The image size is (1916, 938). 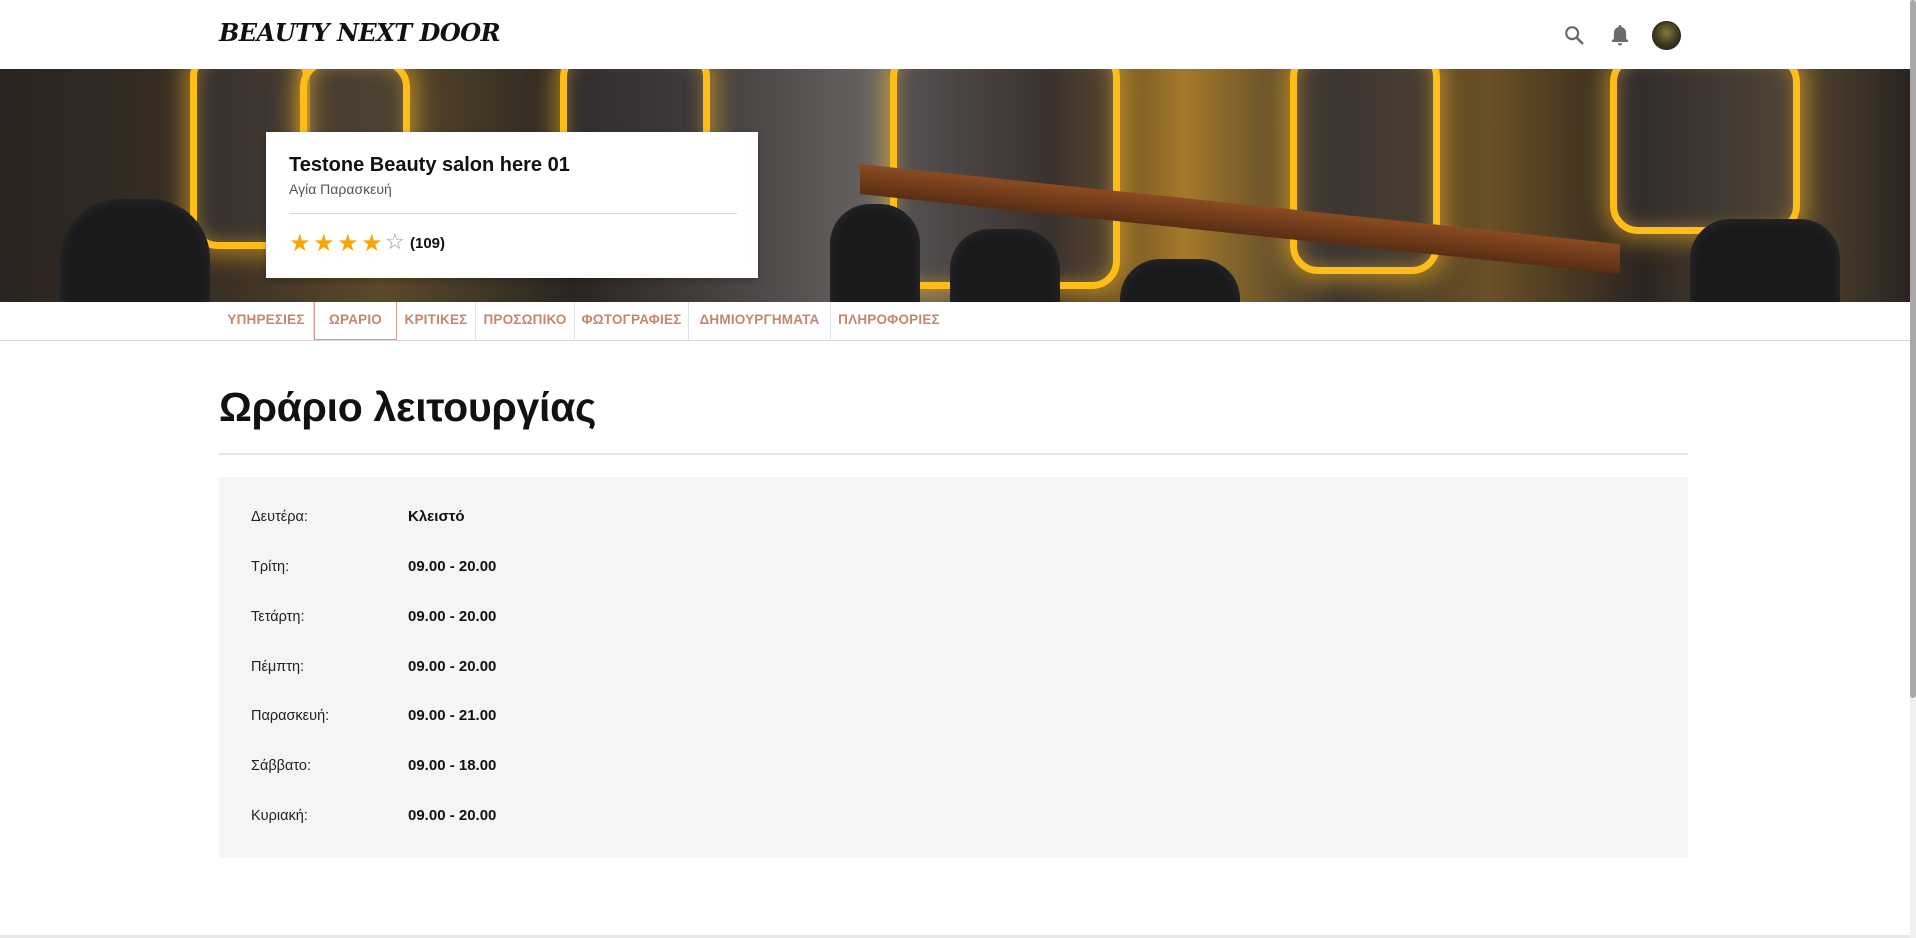 I want to click on bell-icon, so click(x=1620, y=35).